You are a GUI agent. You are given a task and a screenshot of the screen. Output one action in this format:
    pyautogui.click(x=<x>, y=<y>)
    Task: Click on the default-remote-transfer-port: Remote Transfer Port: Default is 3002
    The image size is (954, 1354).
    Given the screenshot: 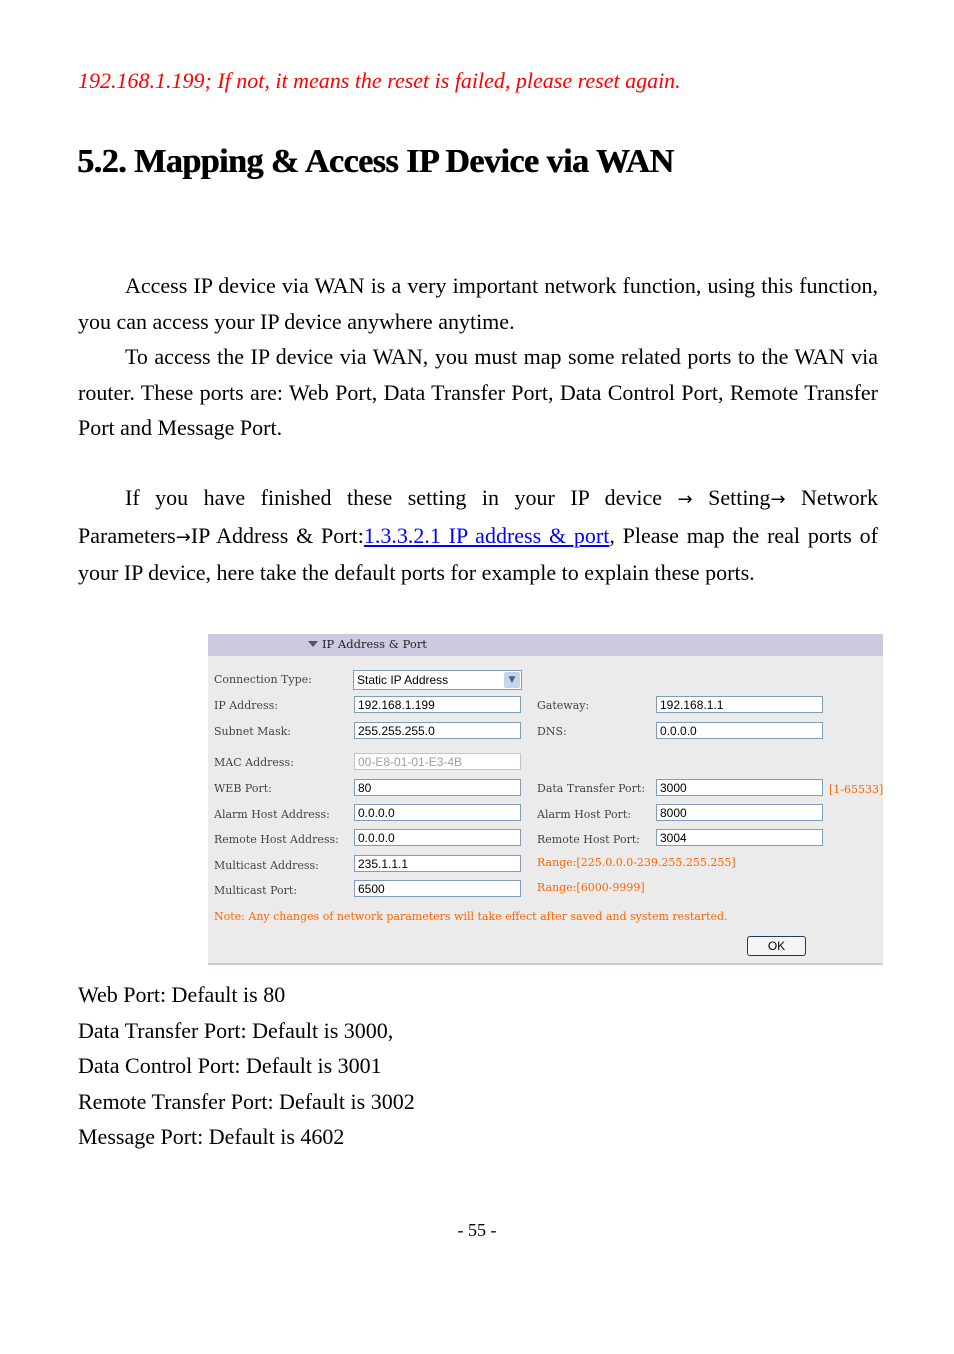 What is the action you would take?
    pyautogui.click(x=246, y=1101)
    